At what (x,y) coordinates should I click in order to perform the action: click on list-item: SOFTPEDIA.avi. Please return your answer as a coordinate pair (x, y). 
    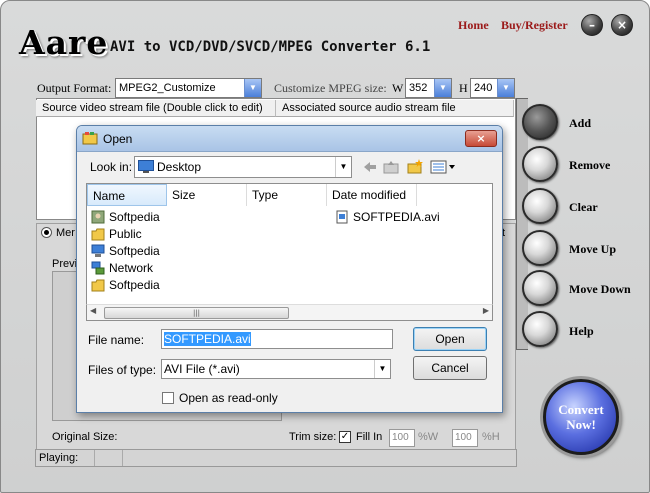
    Looking at the image, I should click on (386, 217).